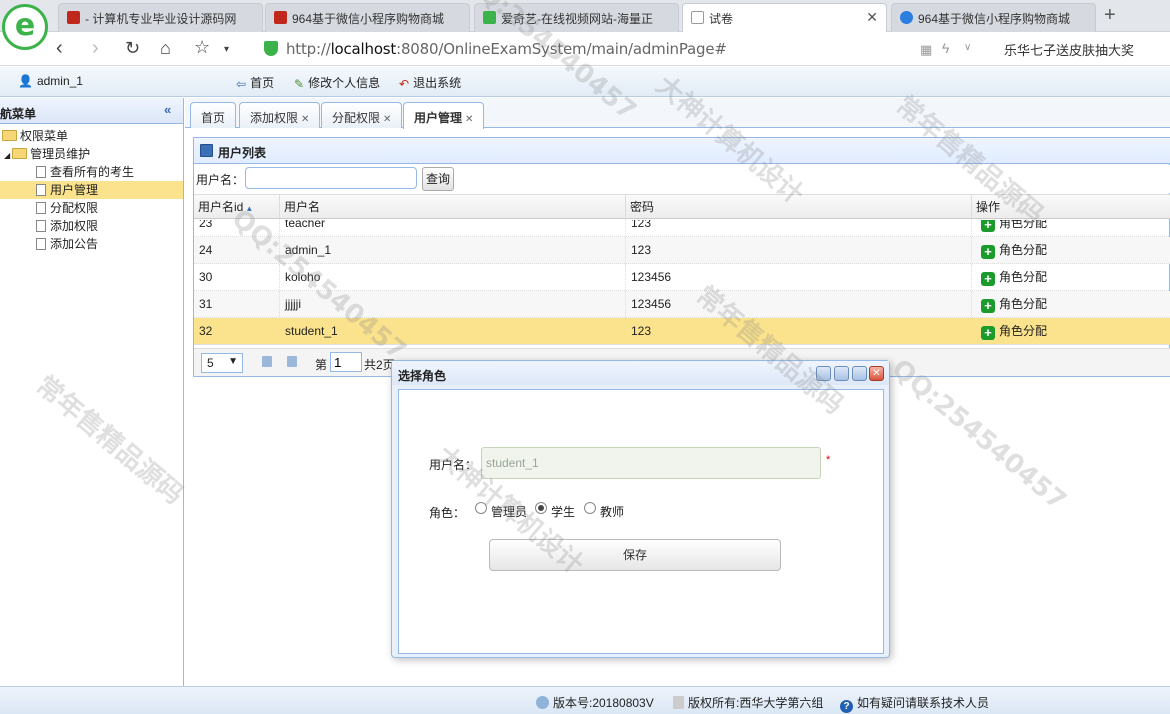  What do you see at coordinates (165, 48) in the screenshot?
I see `home-icon: ⌂` at bounding box center [165, 48].